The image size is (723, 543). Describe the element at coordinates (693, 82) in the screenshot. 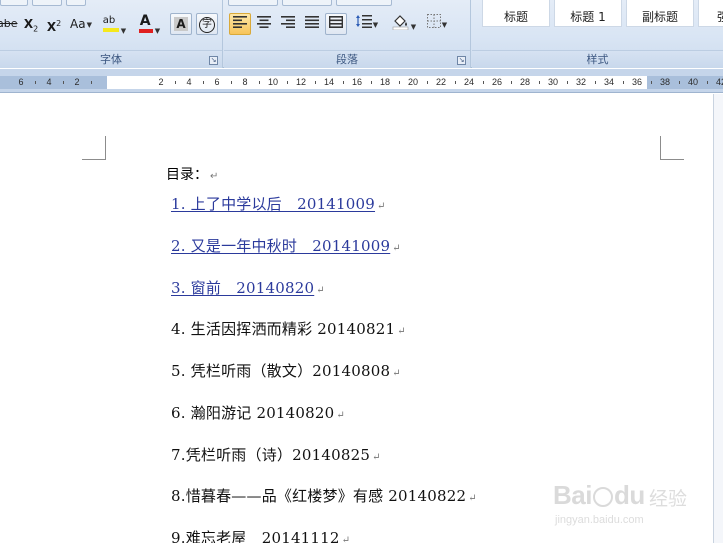

I see `ruler-number: 40` at that location.